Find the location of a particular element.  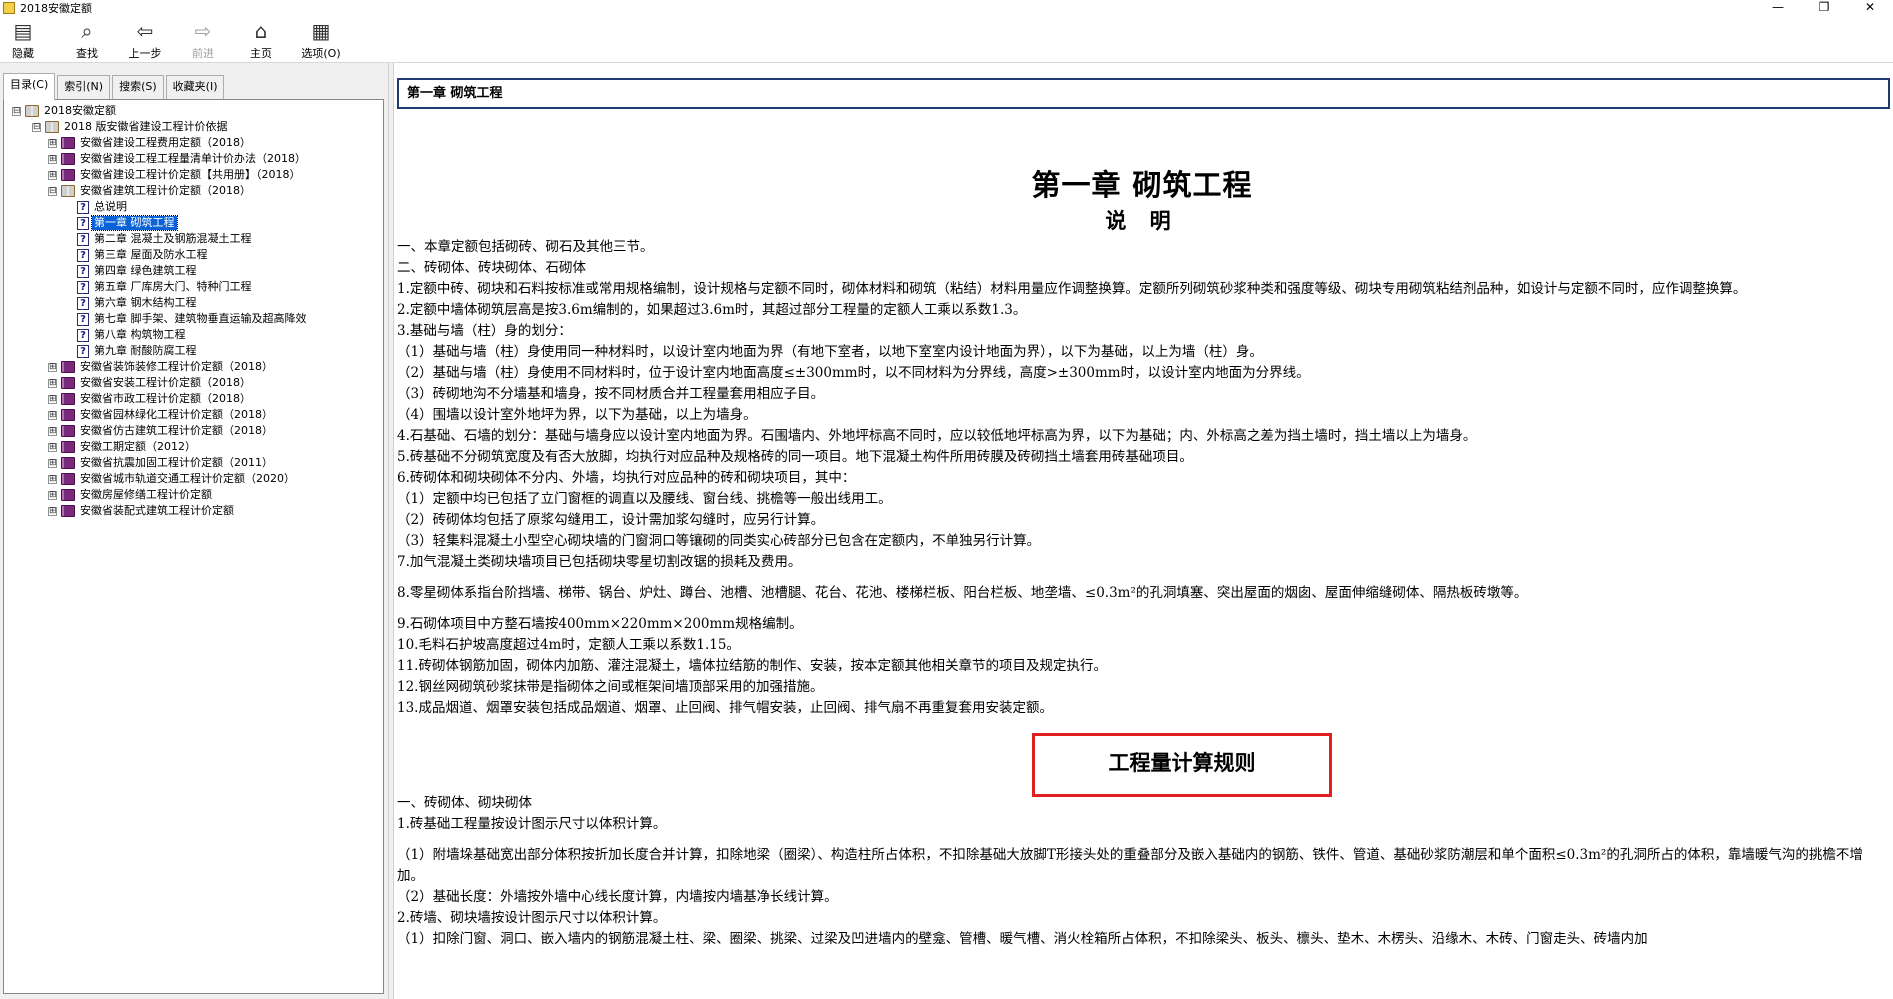

home-icon: ⌂ is located at coordinates (261, 31).